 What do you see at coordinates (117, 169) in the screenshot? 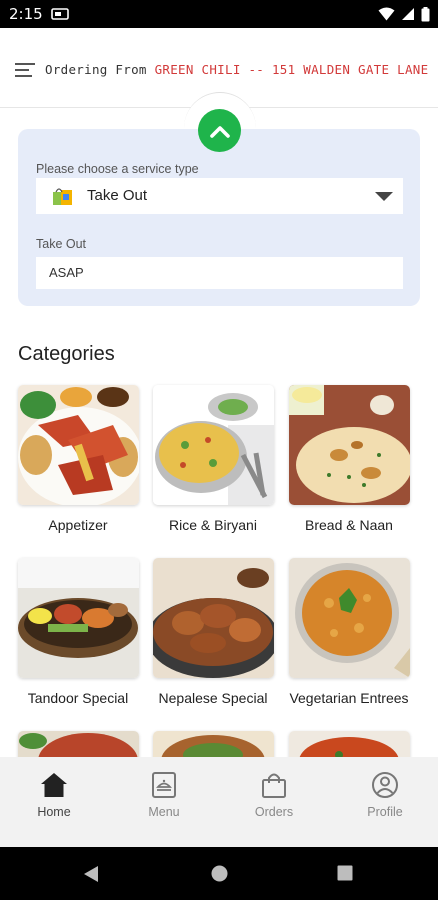
I see `service-type-label: Please choose a service type` at bounding box center [117, 169].